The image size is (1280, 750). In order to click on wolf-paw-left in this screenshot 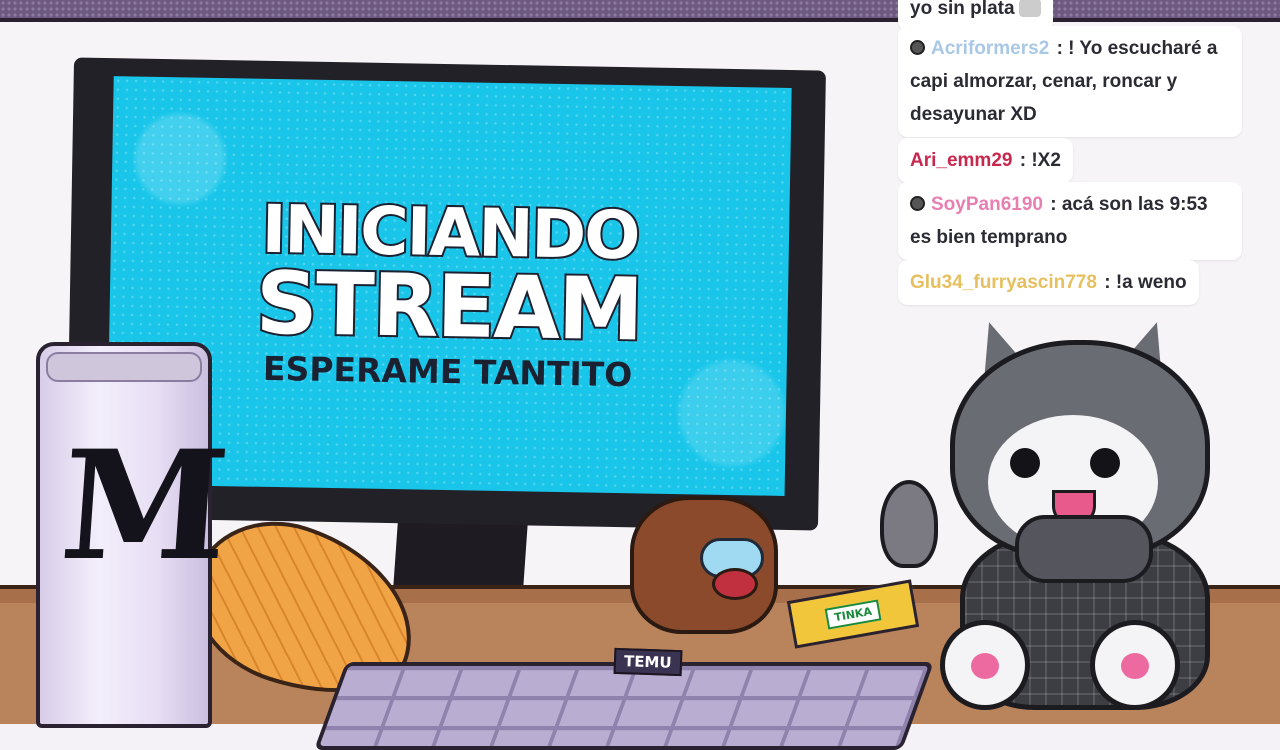, I will do `click(985, 665)`.